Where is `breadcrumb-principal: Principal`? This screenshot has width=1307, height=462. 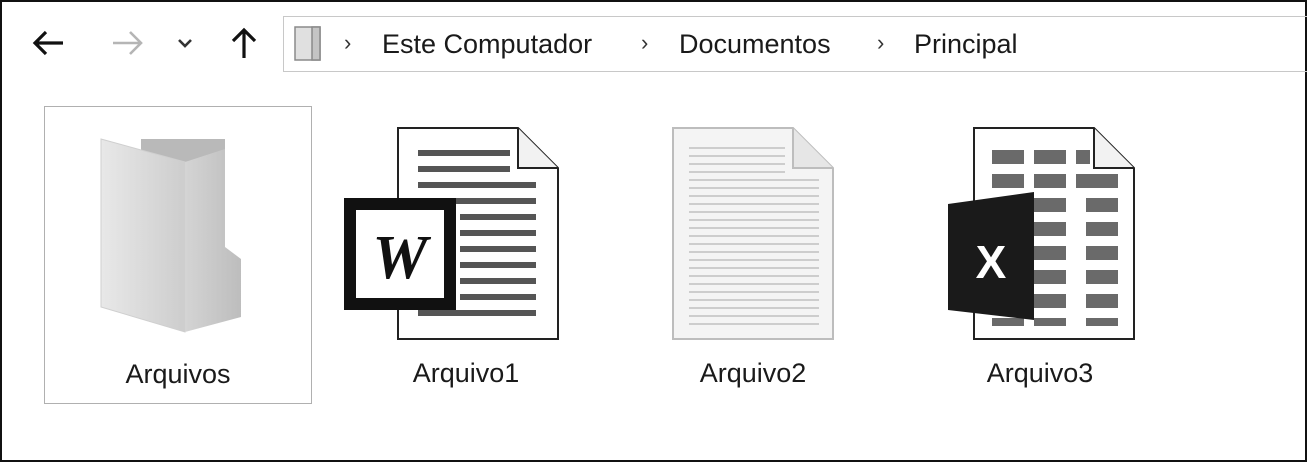
breadcrumb-principal: Principal is located at coordinates (966, 44).